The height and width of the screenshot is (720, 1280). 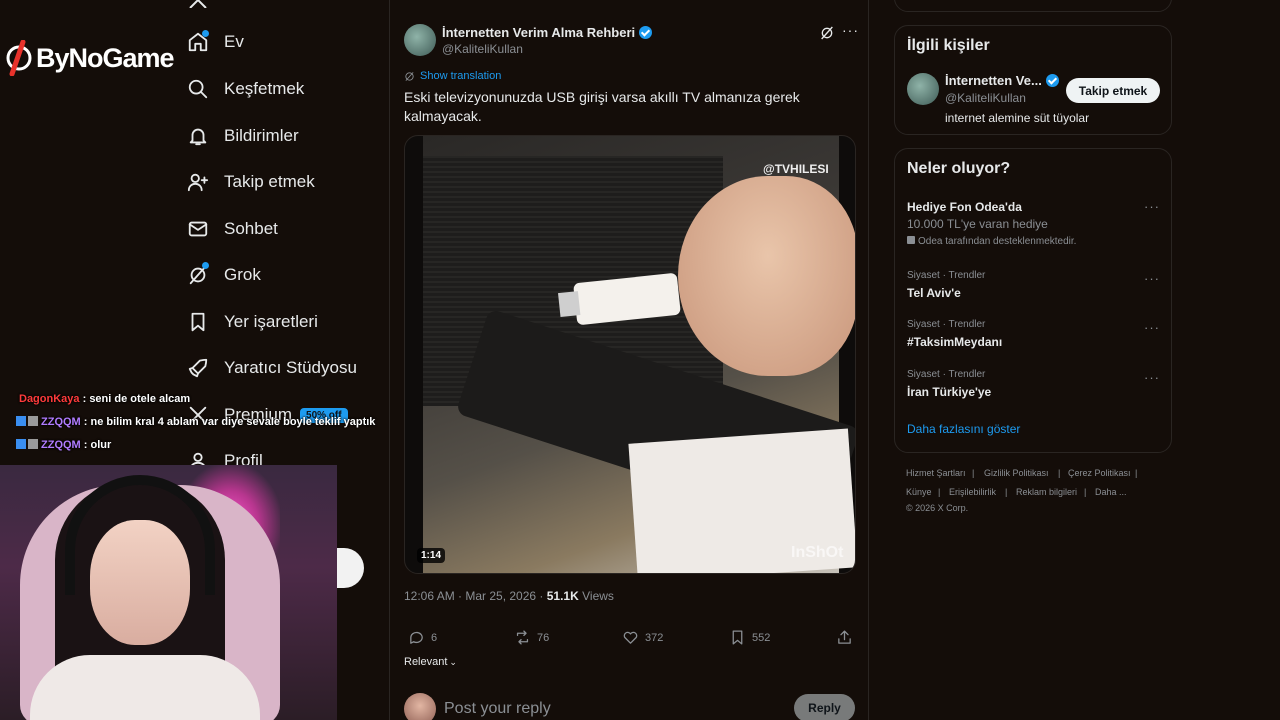 I want to click on chat-message: ZZQQM : olur, so click(x=63, y=445).